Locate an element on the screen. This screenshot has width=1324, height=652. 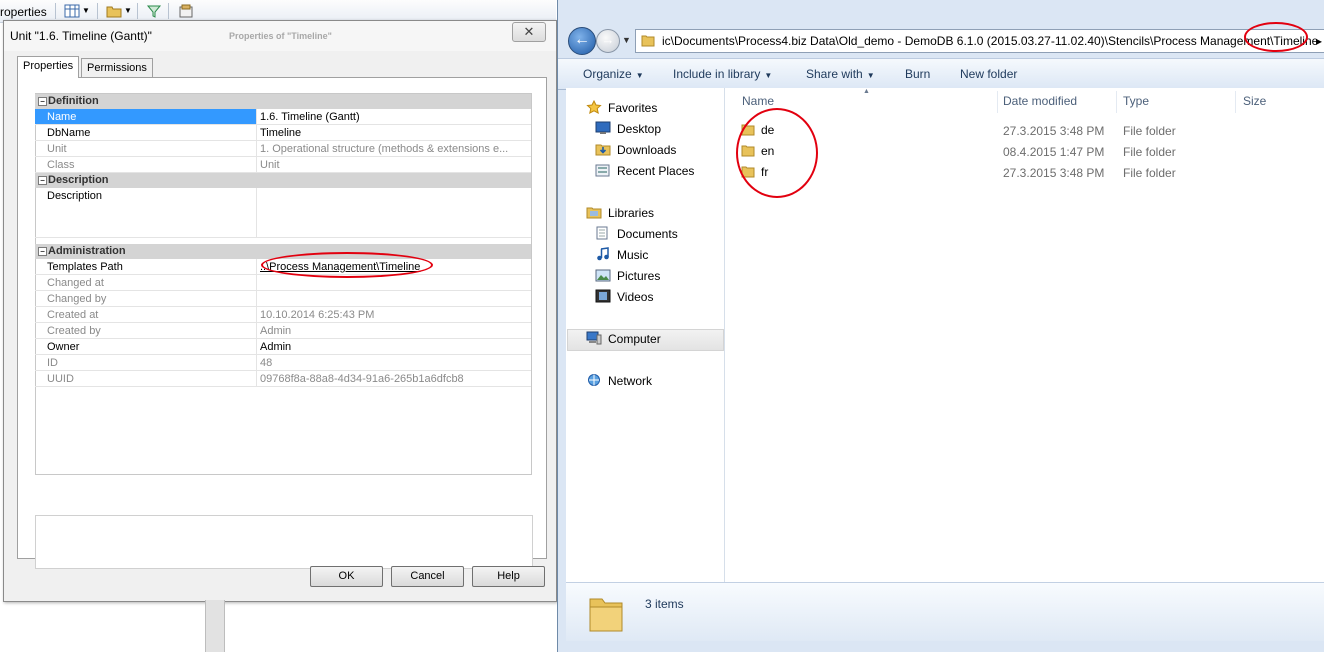
recent-pages-chevron-icon: ▼ is located at coordinates (626, 40).